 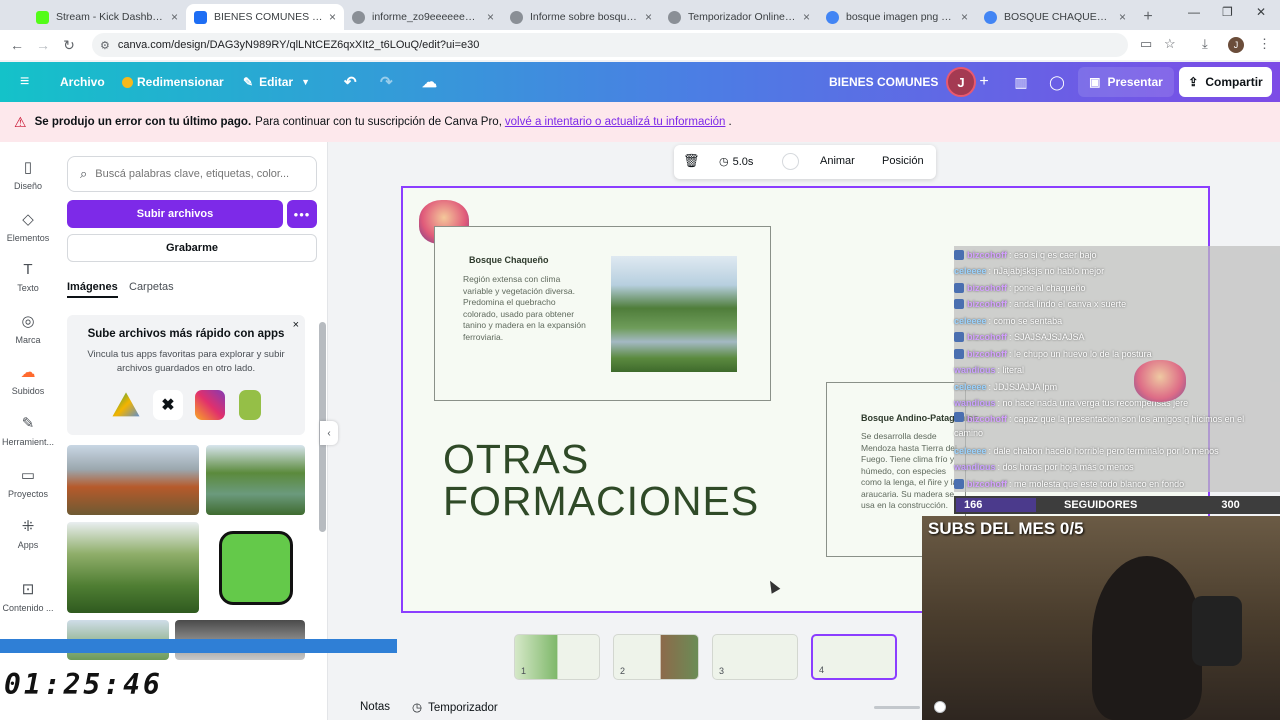 I want to click on edit-menu: ✎ Editar ▼, so click(x=276, y=82).